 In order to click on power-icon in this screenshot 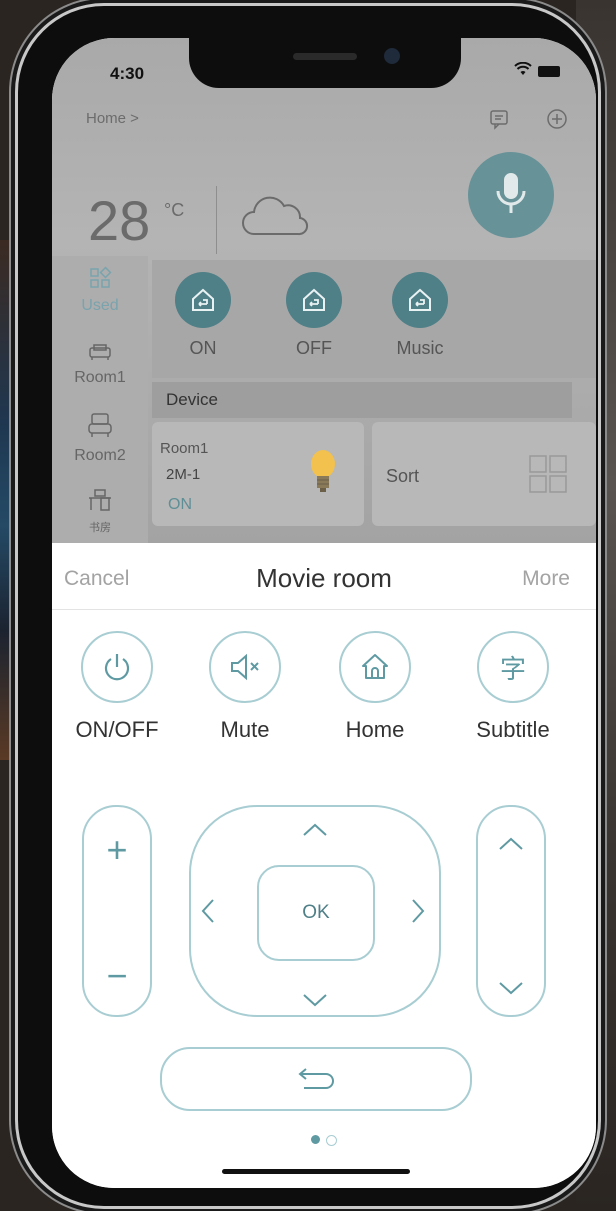, I will do `click(117, 667)`.